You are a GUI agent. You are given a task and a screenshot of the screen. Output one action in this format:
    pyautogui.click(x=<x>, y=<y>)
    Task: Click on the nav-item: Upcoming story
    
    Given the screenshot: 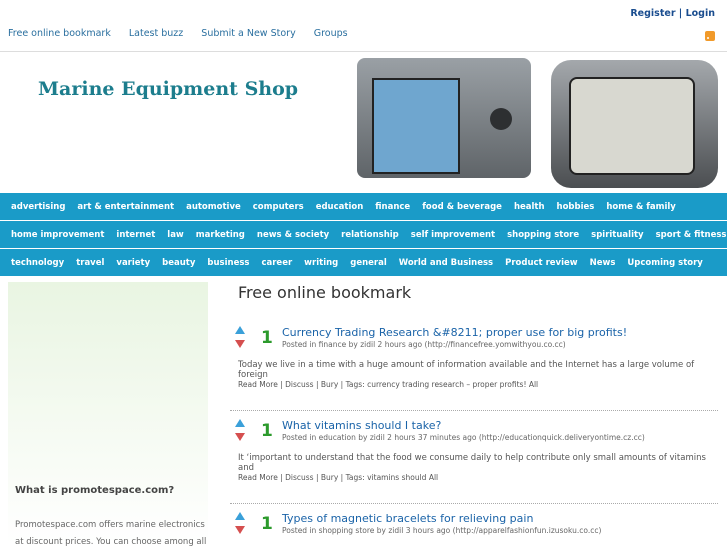 What is the action you would take?
    pyautogui.click(x=664, y=263)
    